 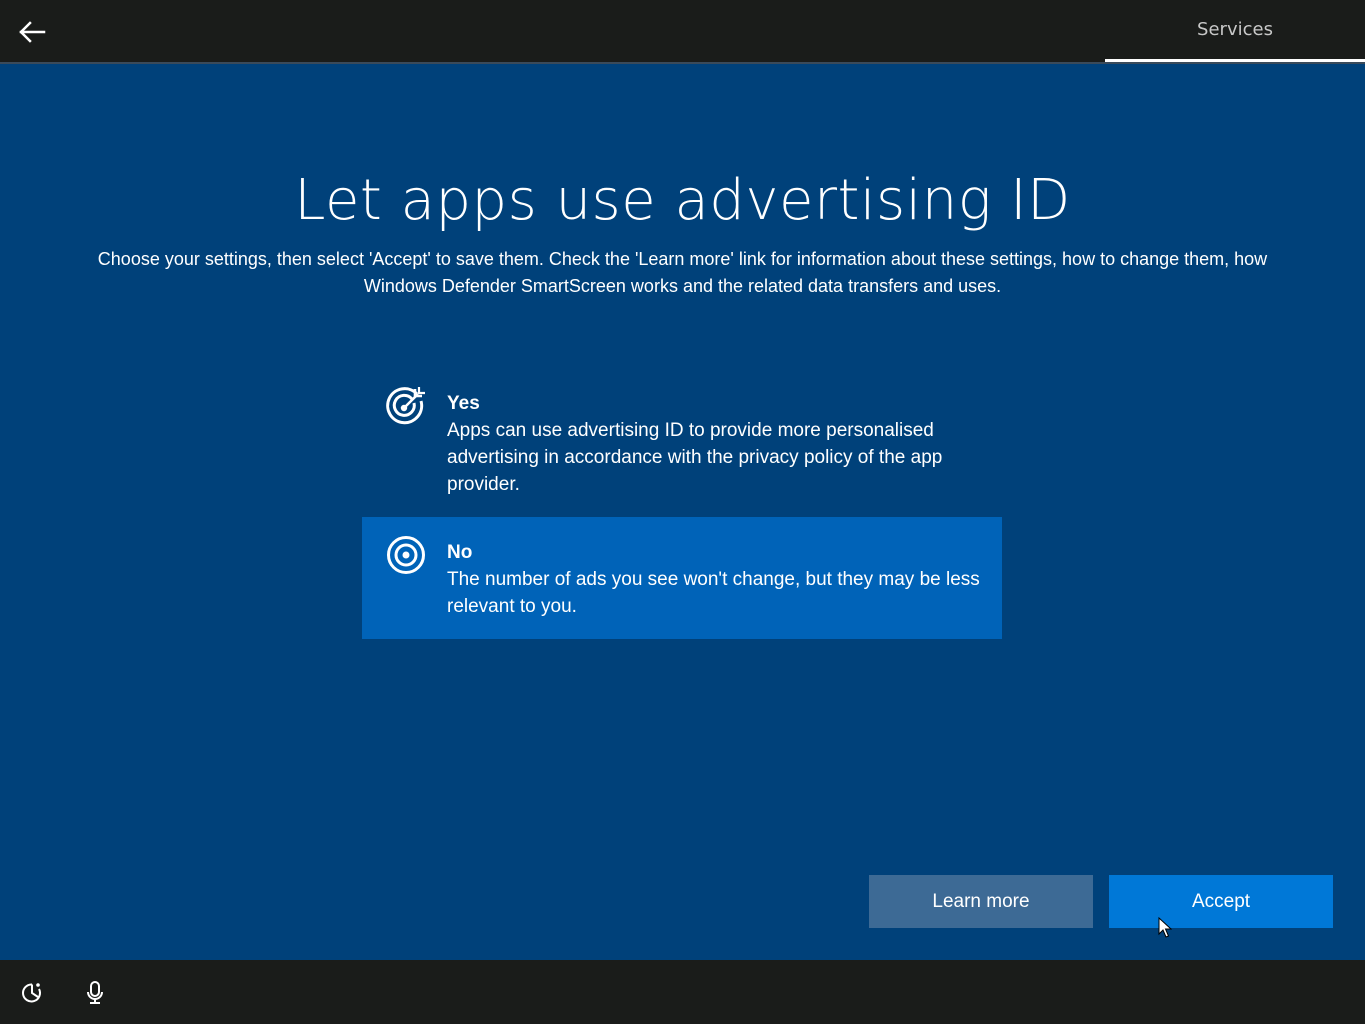 What do you see at coordinates (682, 32) in the screenshot?
I see `top-bar: Services` at bounding box center [682, 32].